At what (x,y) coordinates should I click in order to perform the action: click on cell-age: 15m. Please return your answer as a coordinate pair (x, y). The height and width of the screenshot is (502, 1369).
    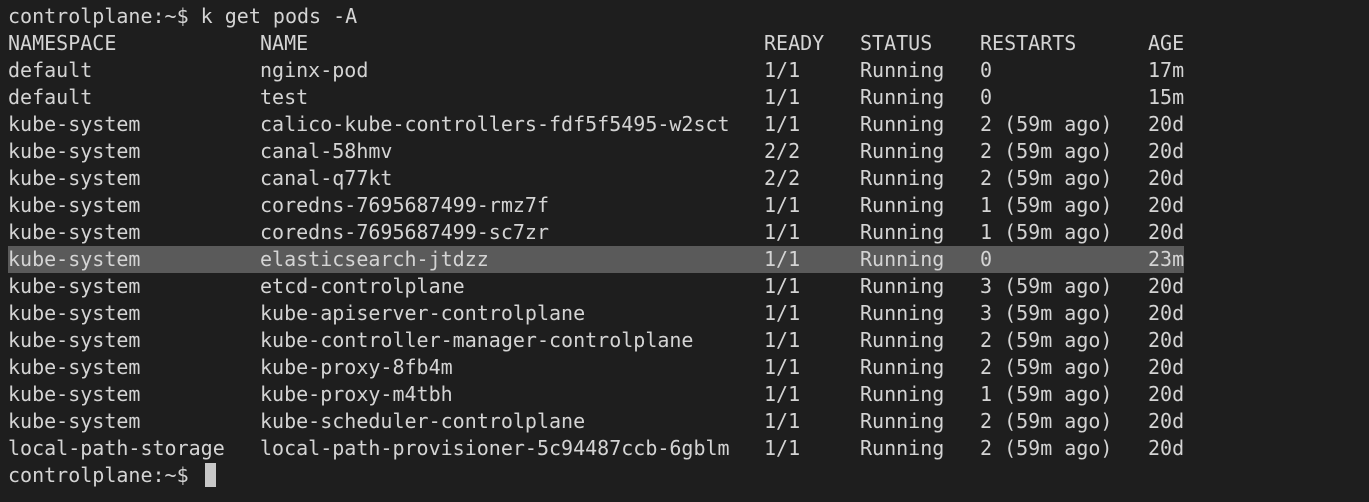
    Looking at the image, I should click on (1166, 97).